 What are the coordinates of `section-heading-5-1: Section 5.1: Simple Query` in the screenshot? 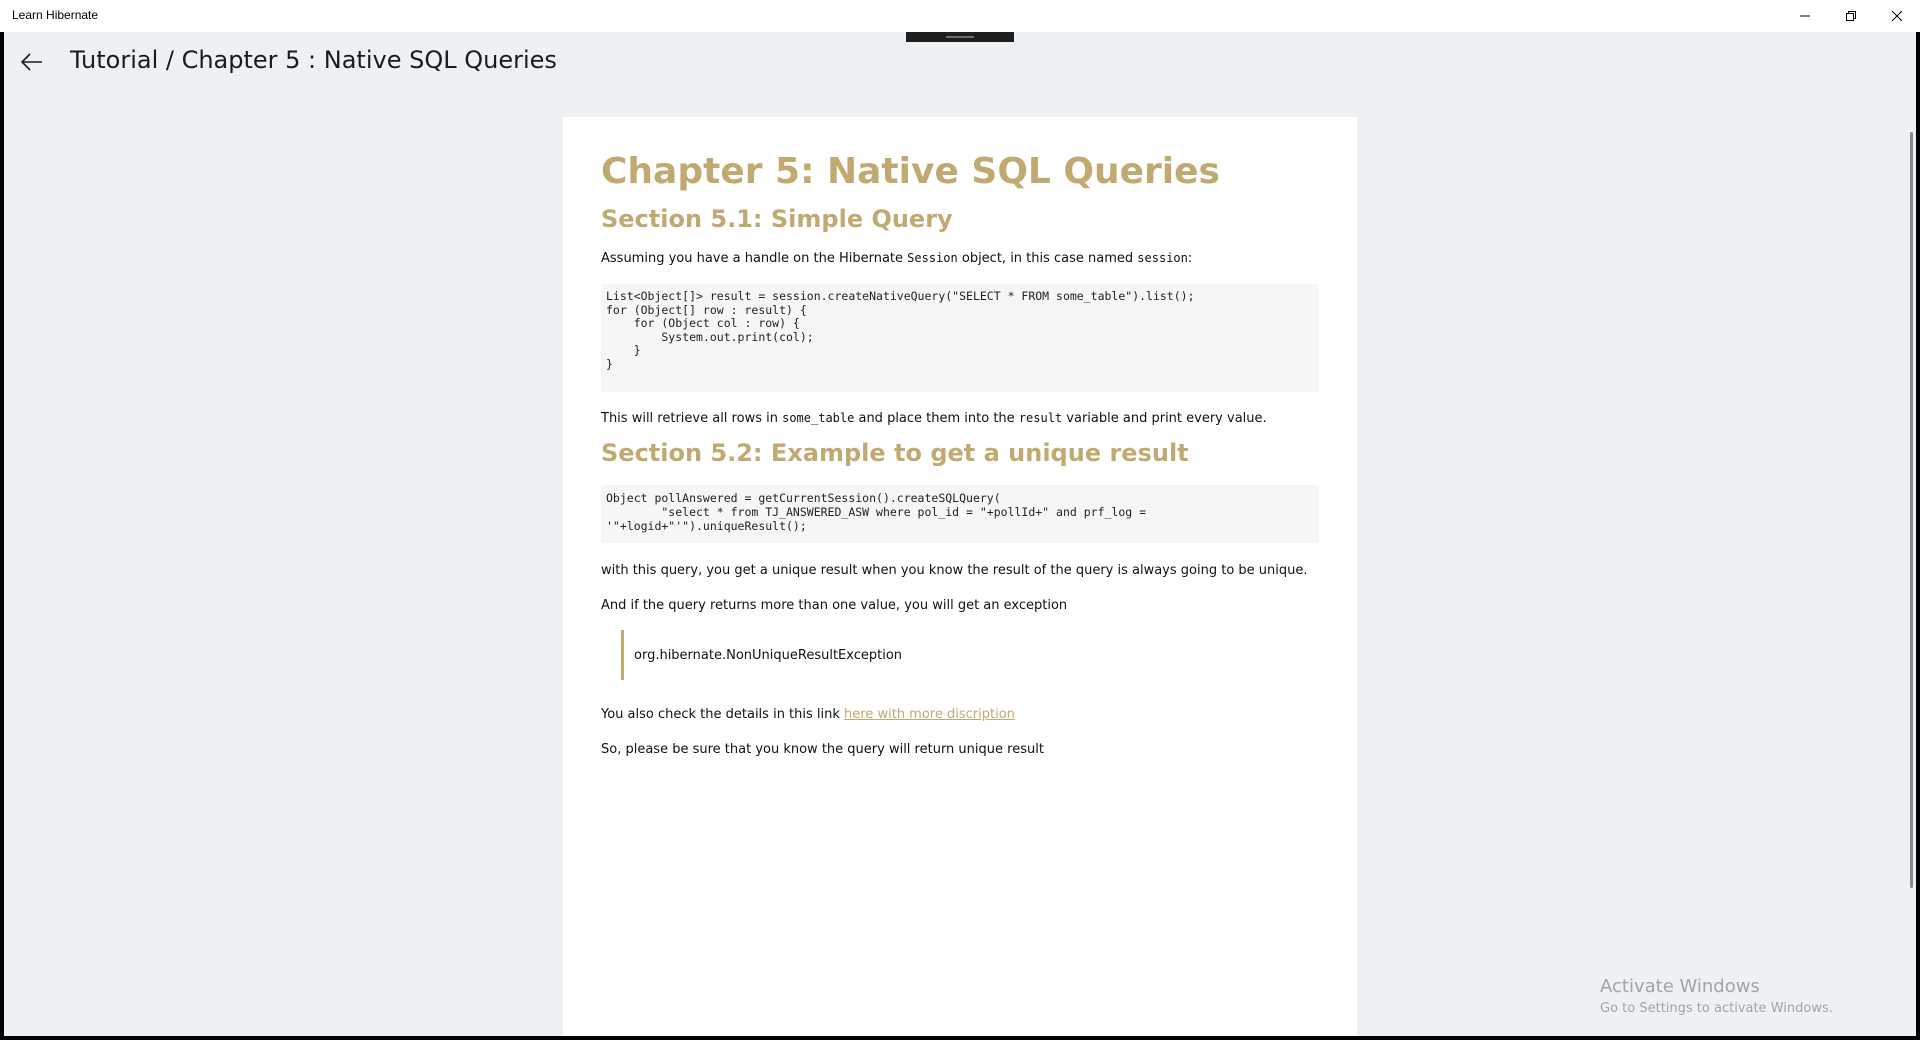 It's located at (777, 219).